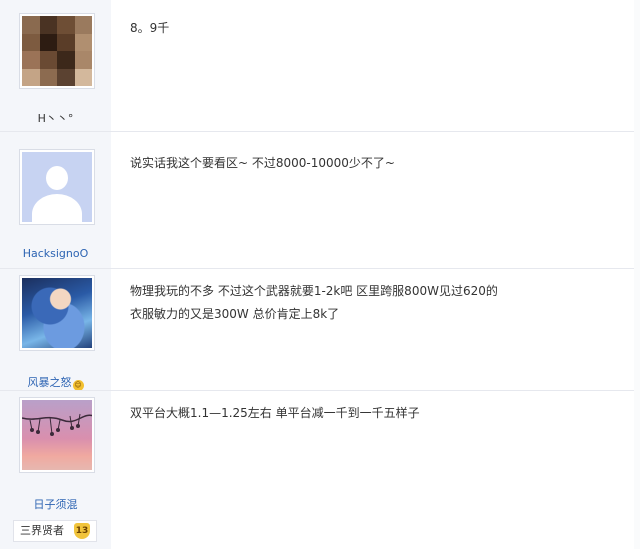 Image resolution: width=640 pixels, height=549 pixels. Describe the element at coordinates (82, 531) in the screenshot. I see `level-badge-icon: 13` at that location.